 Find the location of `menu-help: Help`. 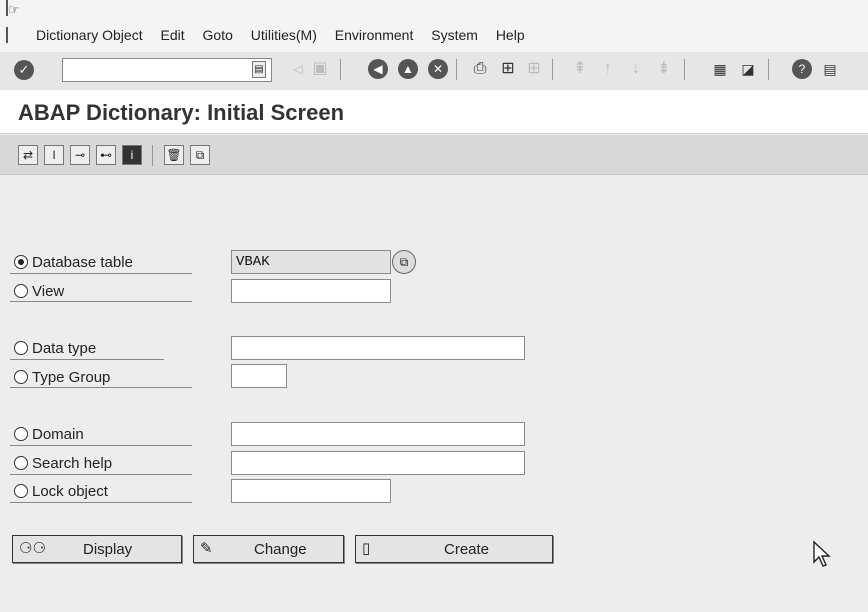

menu-help: Help is located at coordinates (510, 35).